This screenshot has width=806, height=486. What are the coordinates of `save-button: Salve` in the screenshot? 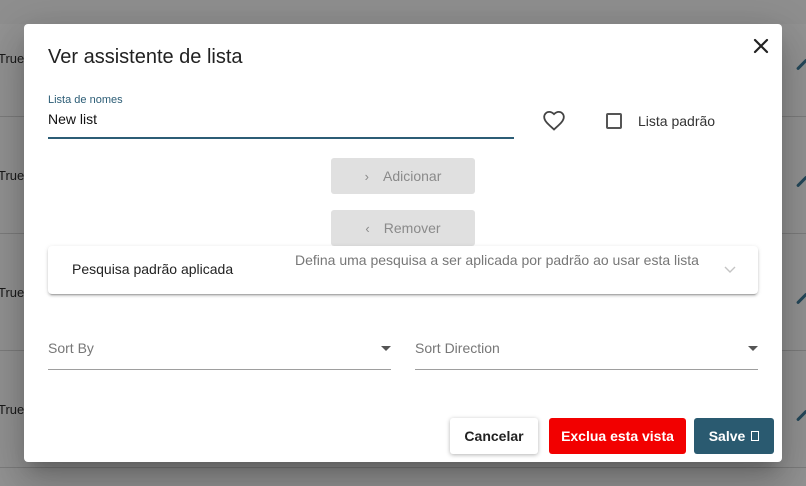 It's located at (734, 436).